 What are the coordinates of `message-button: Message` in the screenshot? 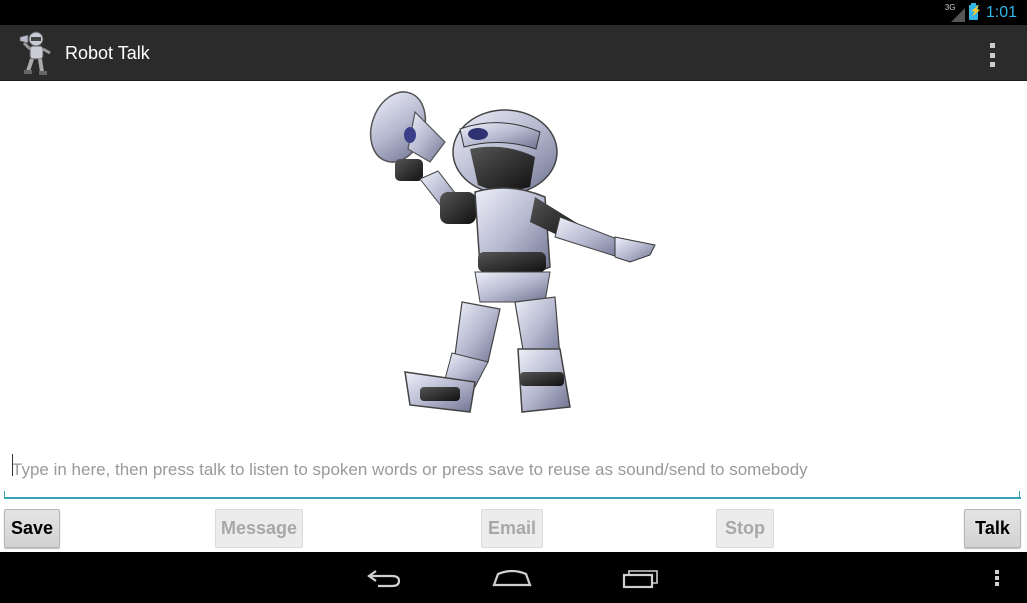 It's located at (259, 528).